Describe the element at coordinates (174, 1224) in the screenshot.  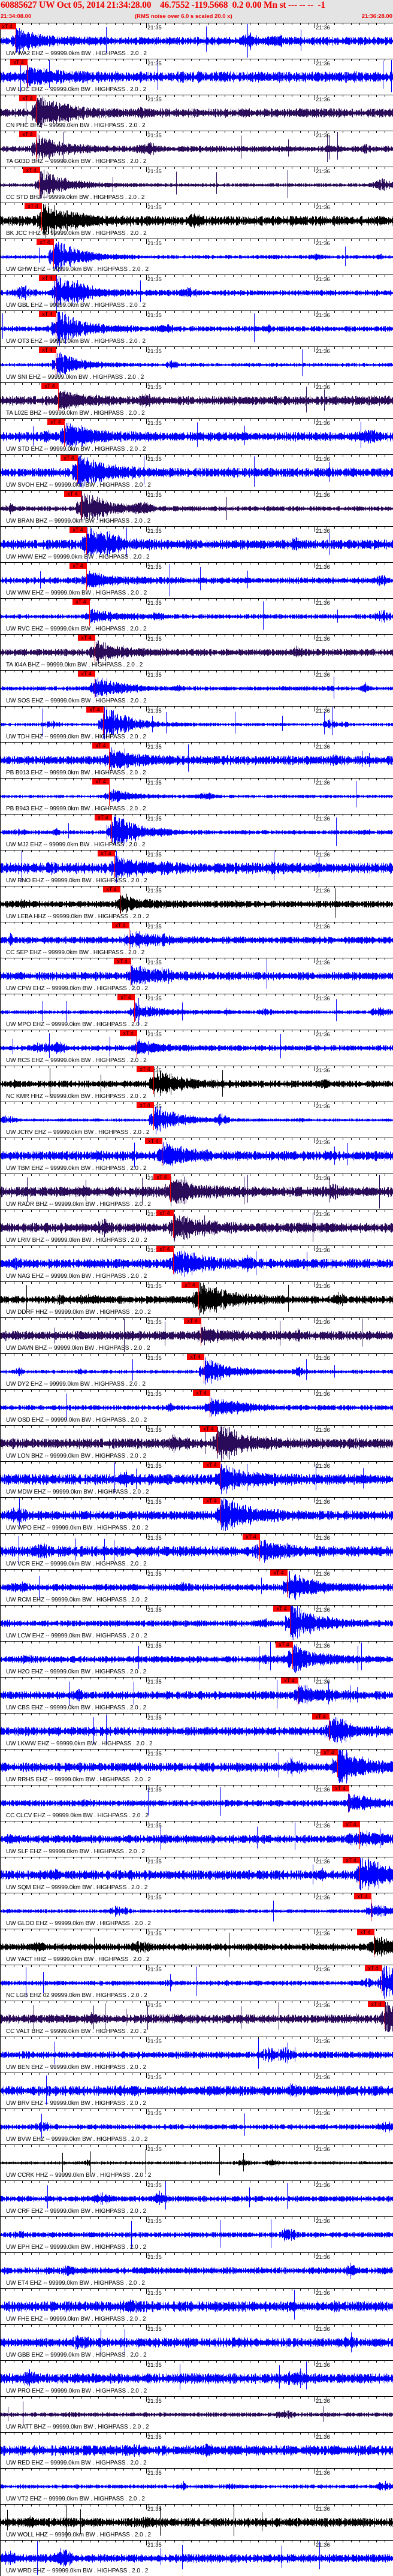
I see `pick-line` at that location.